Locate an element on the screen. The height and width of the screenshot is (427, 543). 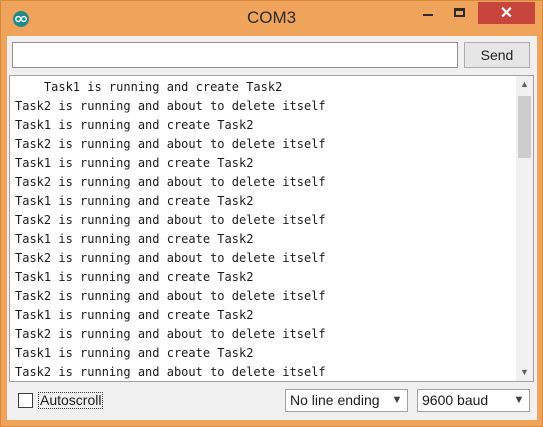
autoscroll-checkbox is located at coordinates (25, 400).